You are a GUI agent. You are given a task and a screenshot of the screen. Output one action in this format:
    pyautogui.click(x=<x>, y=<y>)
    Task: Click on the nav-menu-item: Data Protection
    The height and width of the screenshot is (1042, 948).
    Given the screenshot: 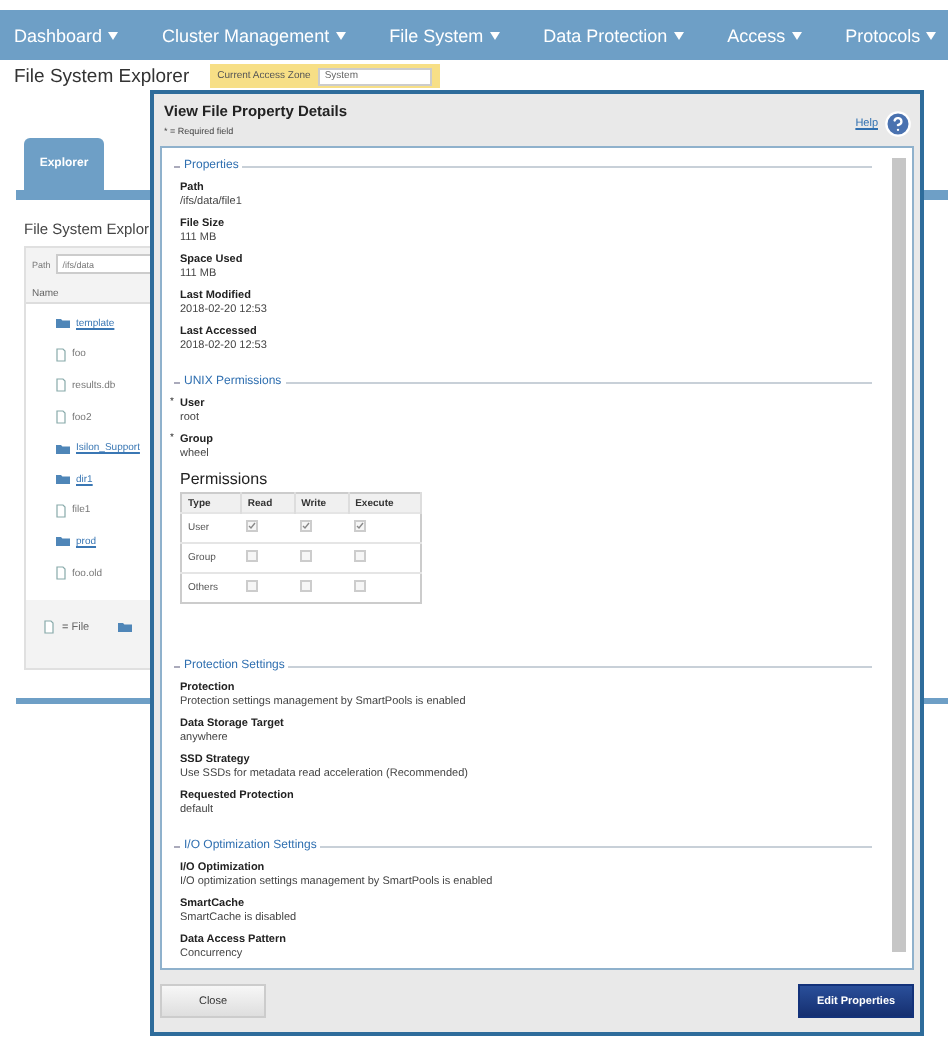 What is the action you would take?
    pyautogui.click(x=613, y=35)
    